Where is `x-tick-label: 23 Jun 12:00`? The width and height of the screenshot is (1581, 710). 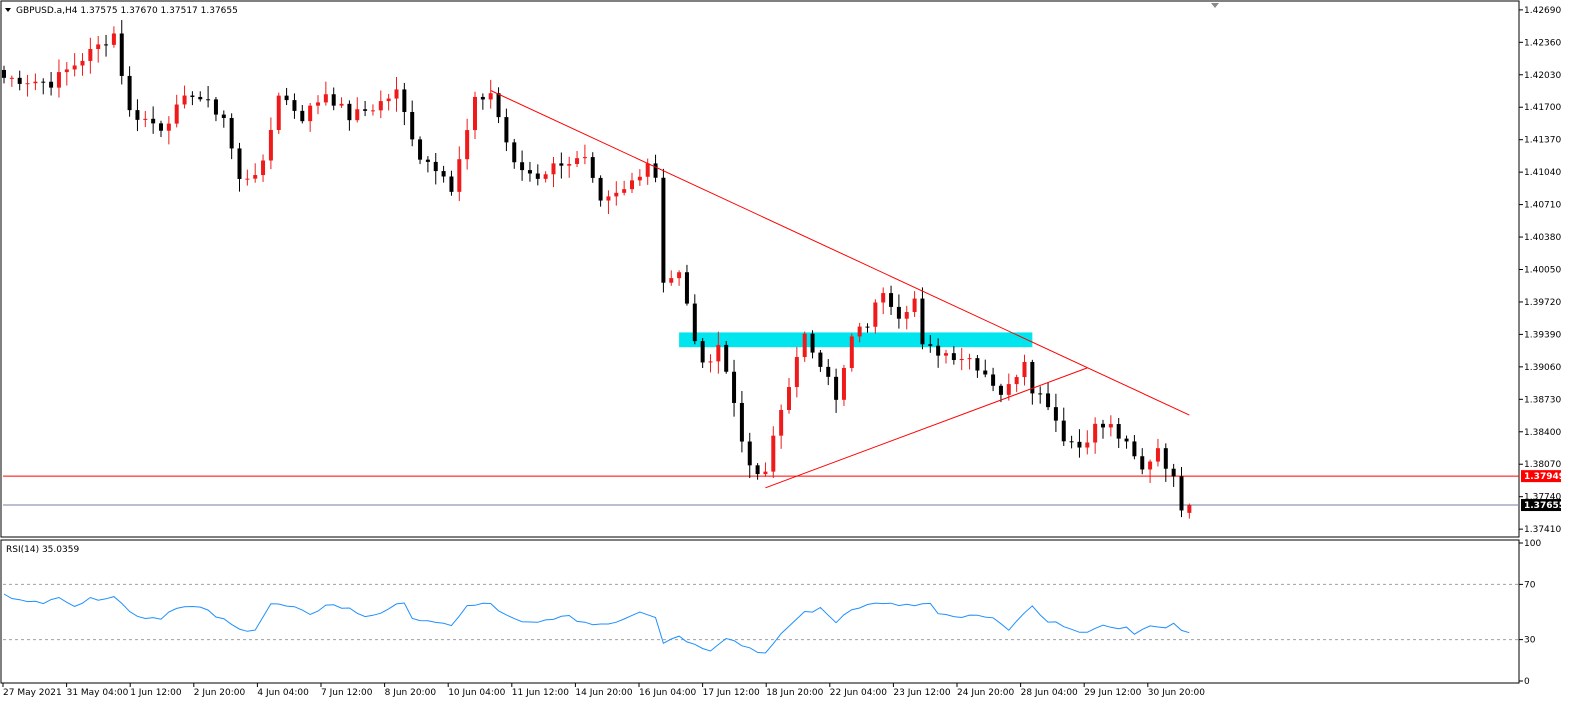
x-tick-label: 23 Jun 12:00 is located at coordinates (921, 693).